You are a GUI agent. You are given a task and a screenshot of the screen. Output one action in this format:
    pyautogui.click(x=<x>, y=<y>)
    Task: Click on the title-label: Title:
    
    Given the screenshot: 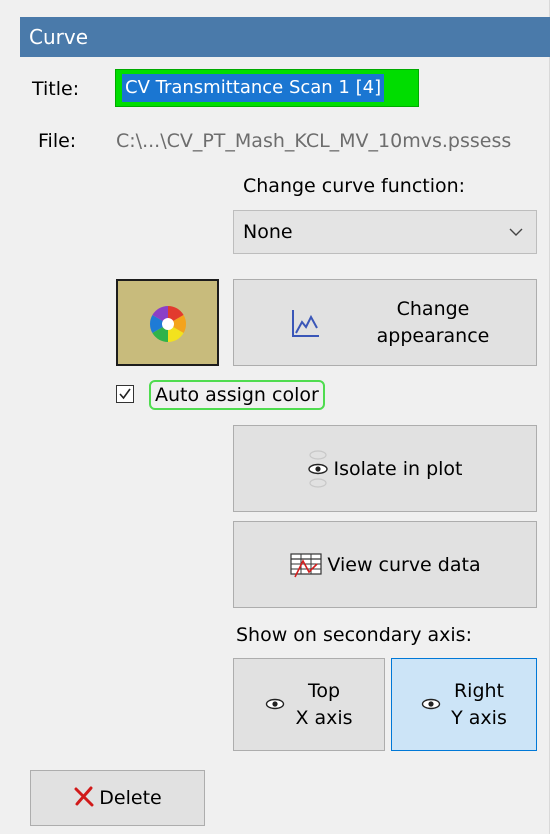 What is the action you would take?
    pyautogui.click(x=56, y=89)
    